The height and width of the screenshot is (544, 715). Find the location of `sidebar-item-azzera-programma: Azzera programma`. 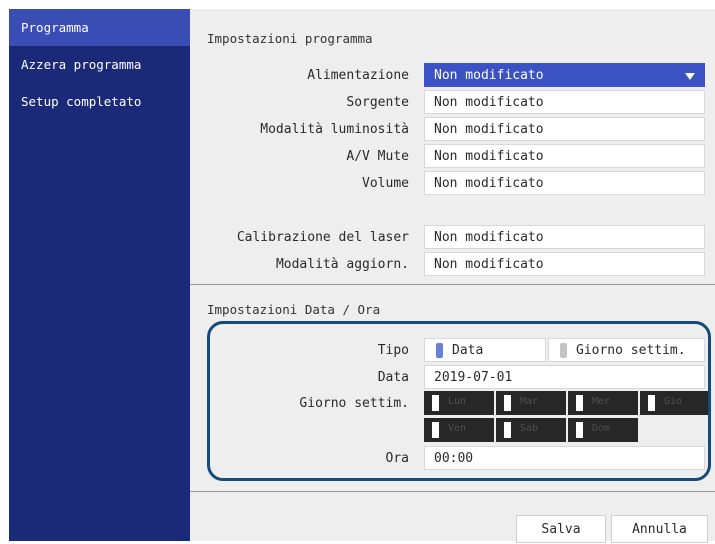

sidebar-item-azzera-programma: Azzera programma is located at coordinates (99, 64).